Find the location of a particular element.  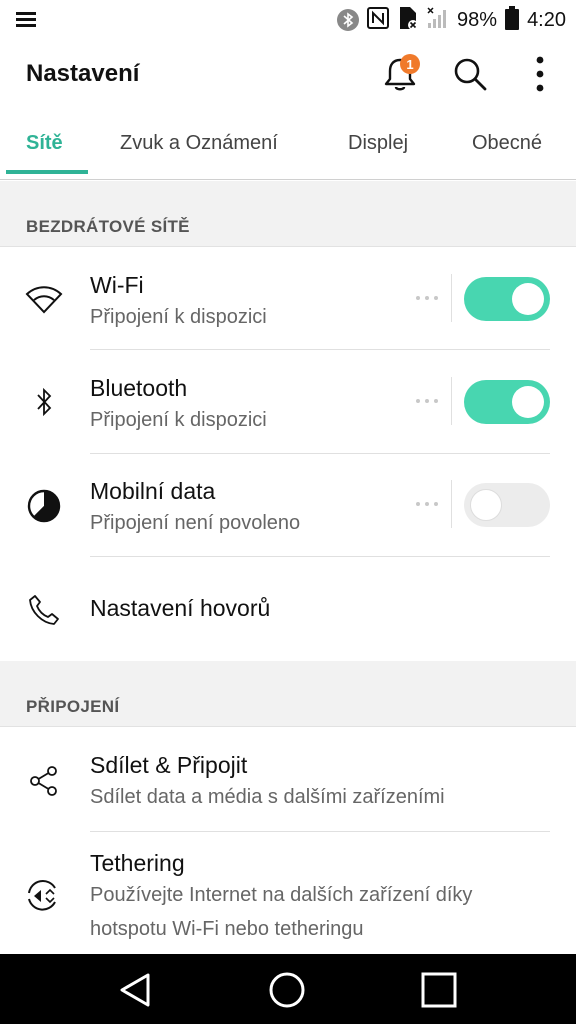

more-vert-icon is located at coordinates (540, 74).